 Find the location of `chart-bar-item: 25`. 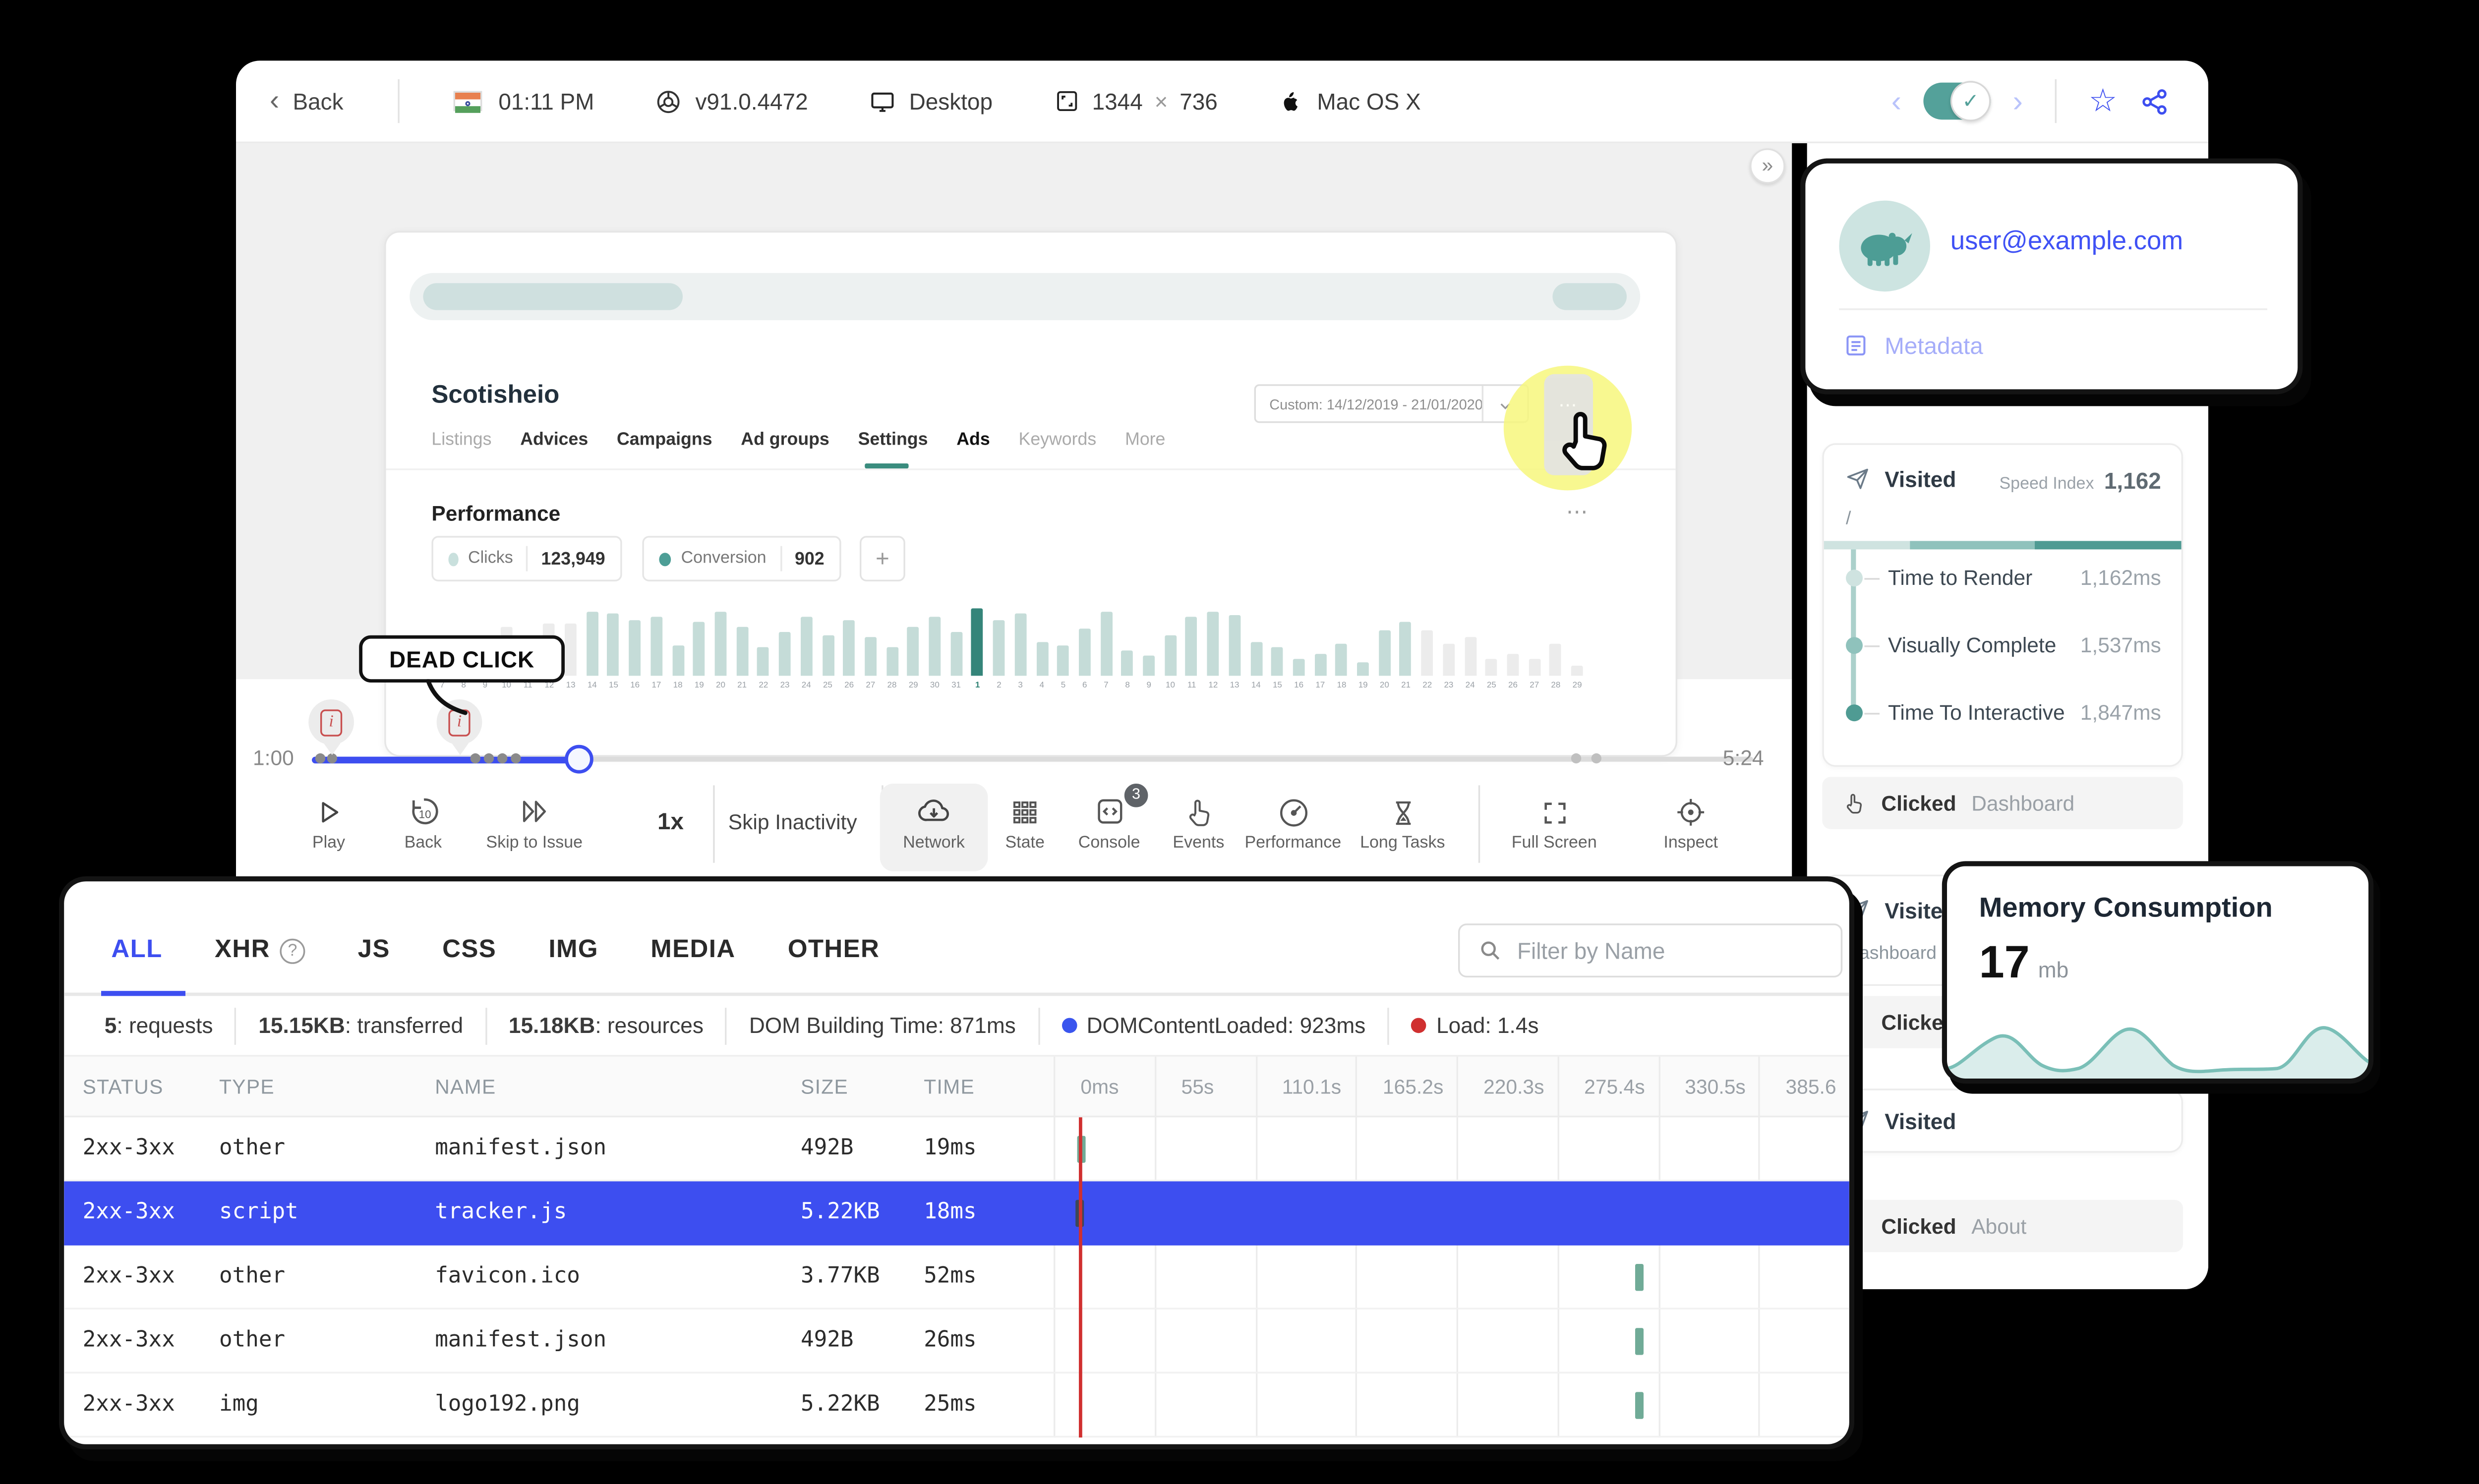

chart-bar-item: 25 is located at coordinates (827, 640).